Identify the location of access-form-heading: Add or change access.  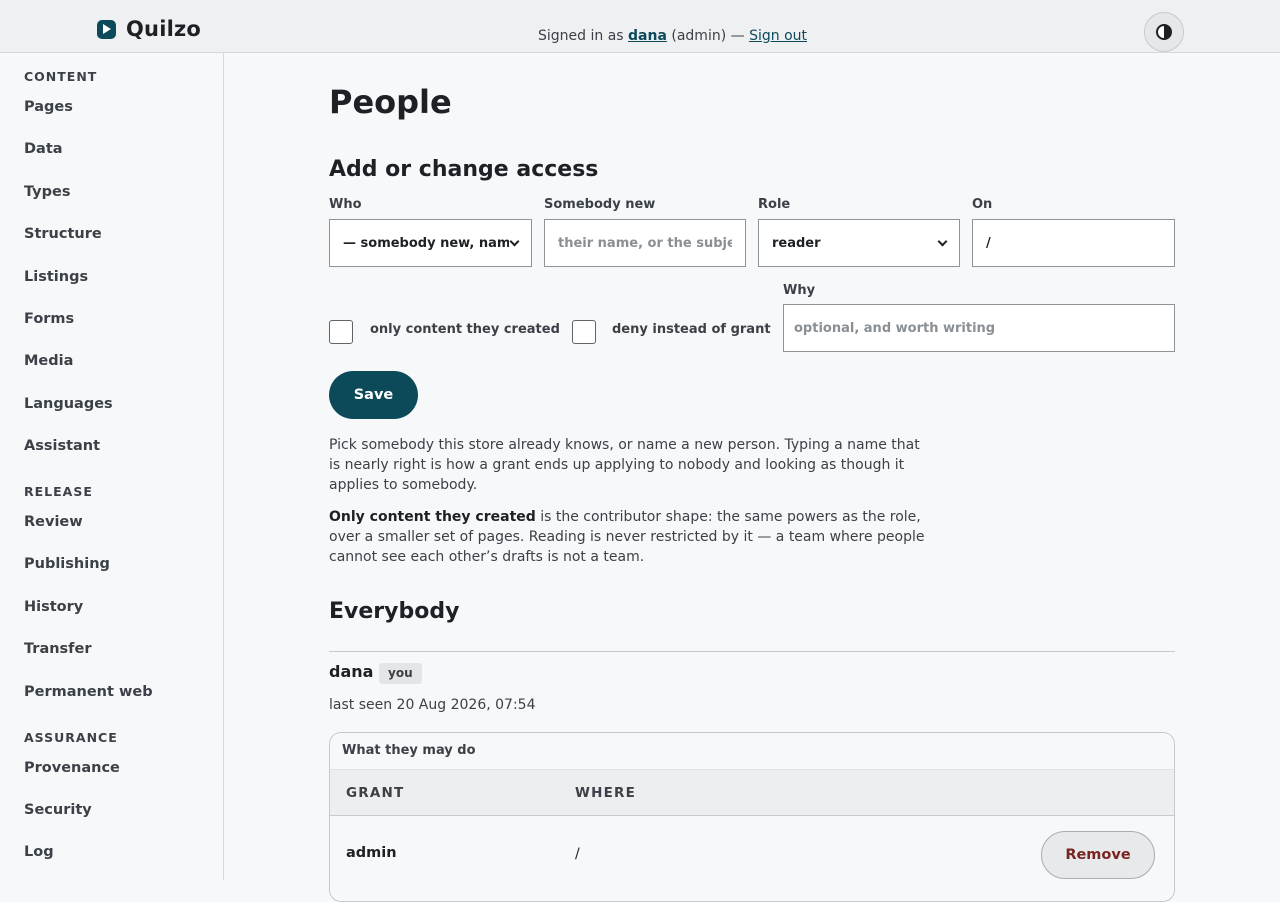
(464, 169).